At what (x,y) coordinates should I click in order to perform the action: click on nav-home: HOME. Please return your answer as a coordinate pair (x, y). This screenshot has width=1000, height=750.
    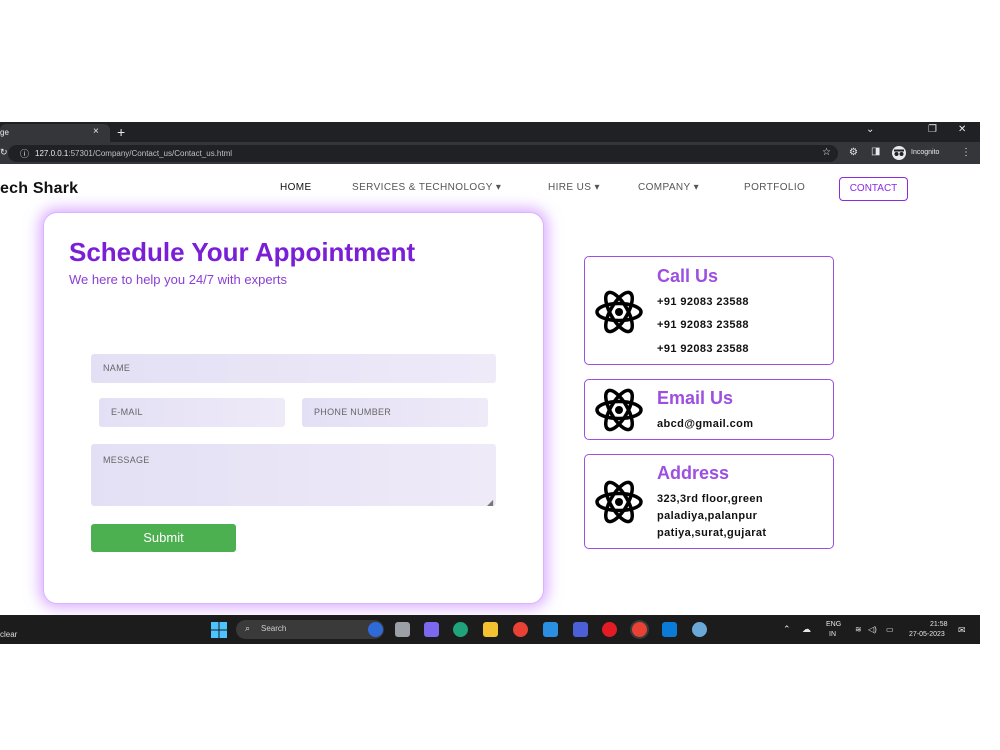
    Looking at the image, I should click on (296, 187).